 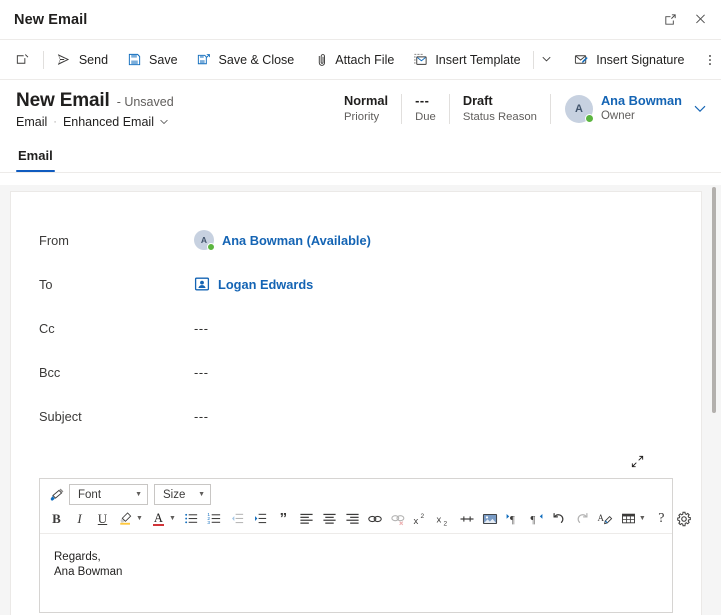 What do you see at coordinates (134, 60) in the screenshot?
I see `save-icon` at bounding box center [134, 60].